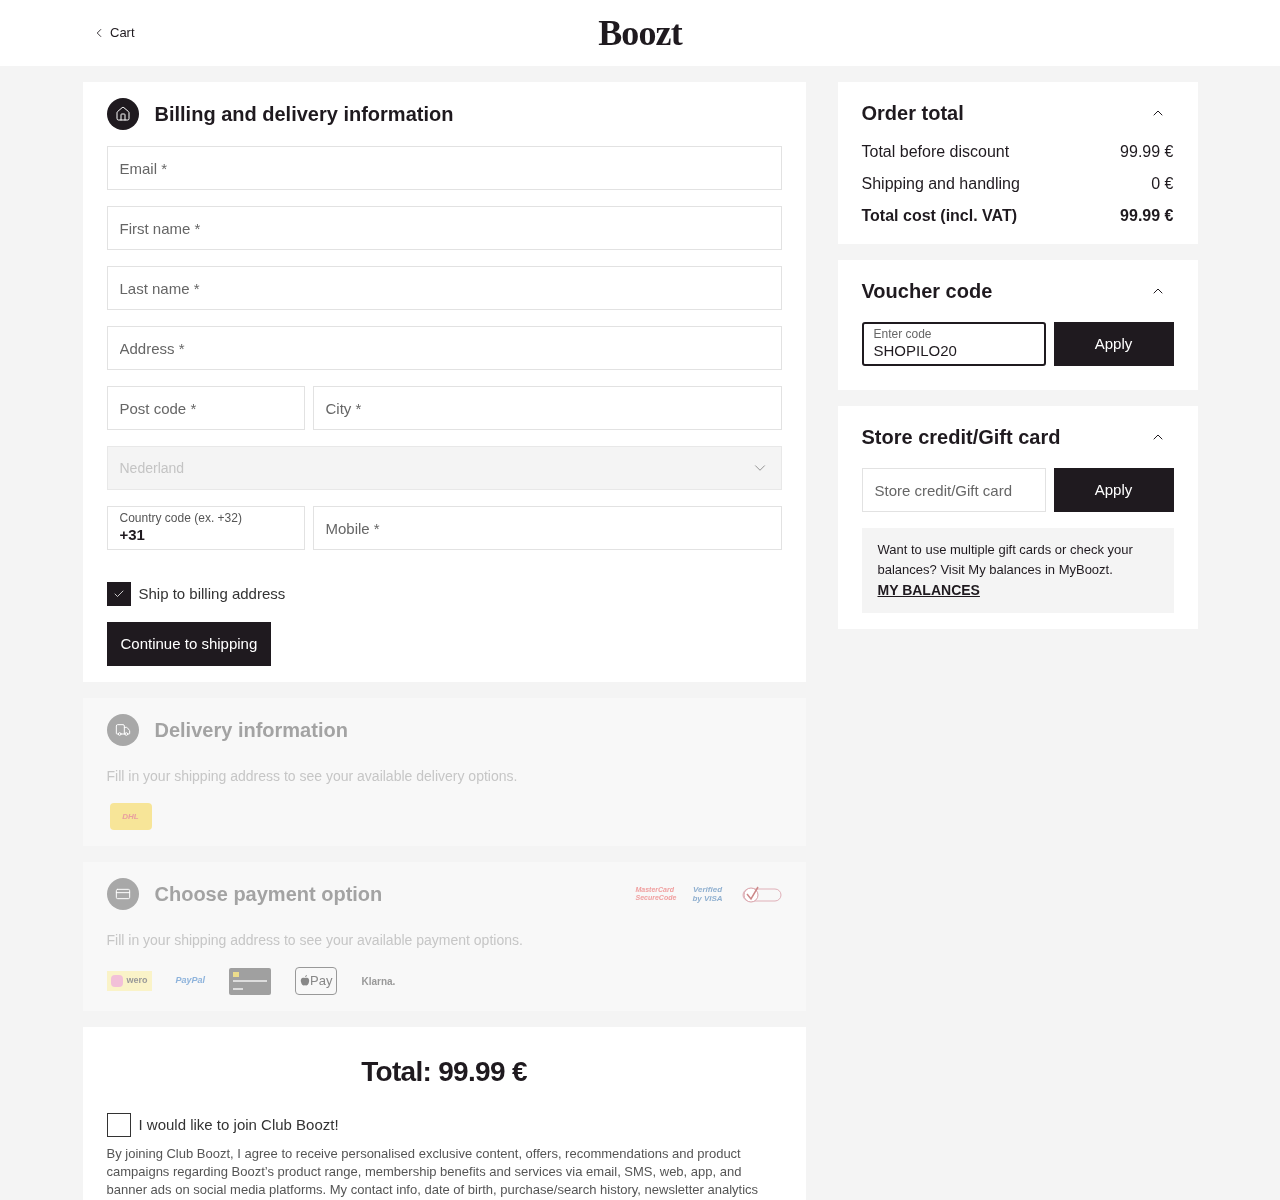  I want to click on logo: Boozt, so click(640, 33).